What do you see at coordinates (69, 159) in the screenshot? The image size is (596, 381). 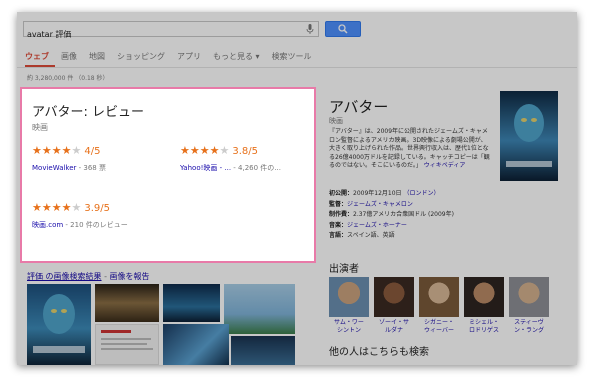 I see `review-item: ★★★★★ 4/5 MovieWalker - 368 票` at bounding box center [69, 159].